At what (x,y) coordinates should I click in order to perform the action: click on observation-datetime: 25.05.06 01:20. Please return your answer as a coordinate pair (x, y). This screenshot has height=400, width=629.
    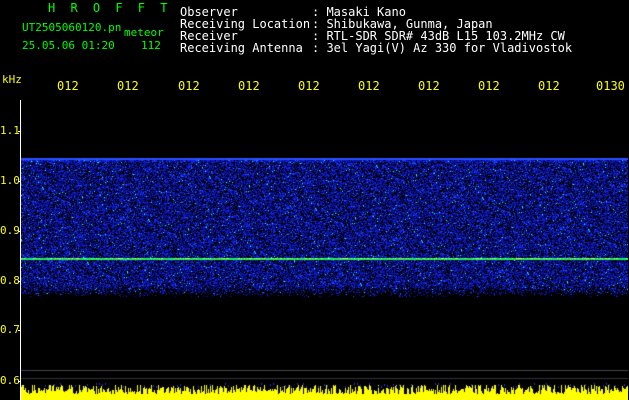
    Looking at the image, I should click on (68, 45).